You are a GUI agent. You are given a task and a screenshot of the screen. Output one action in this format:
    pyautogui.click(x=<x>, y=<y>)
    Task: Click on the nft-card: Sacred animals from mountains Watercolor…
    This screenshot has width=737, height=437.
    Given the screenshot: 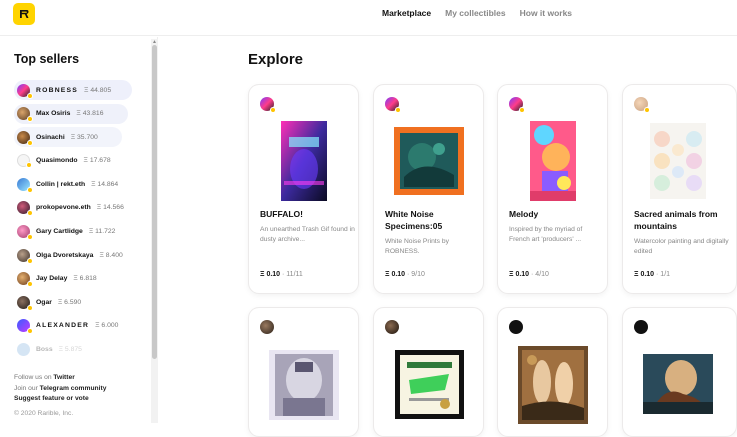 What is the action you would take?
    pyautogui.click(x=679, y=189)
    